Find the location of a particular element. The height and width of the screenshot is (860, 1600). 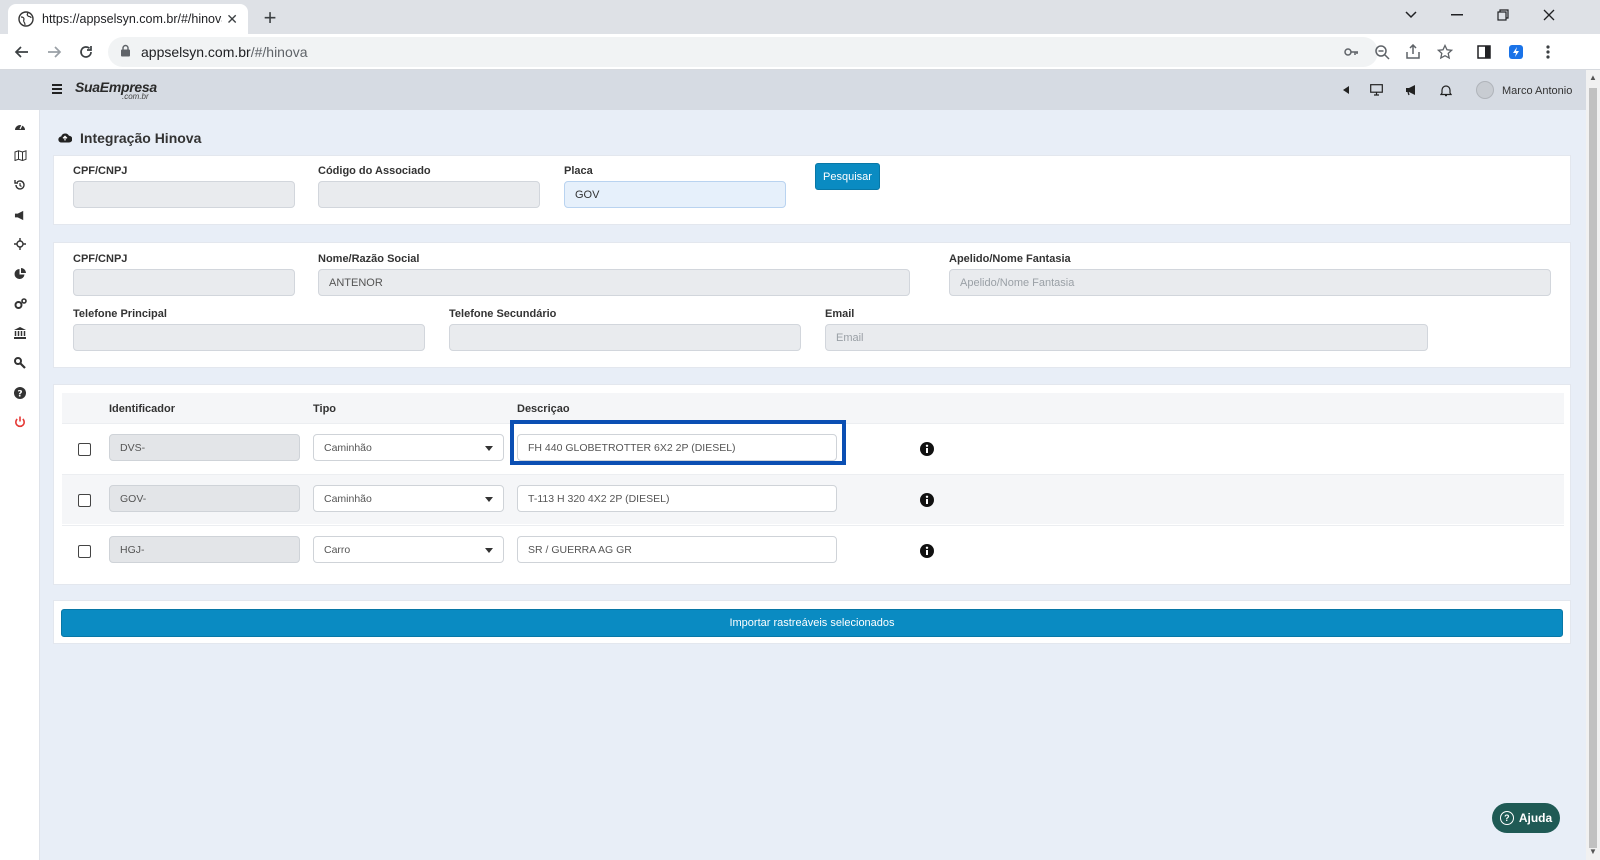

row-identificador-input: GOV- is located at coordinates (204, 498).